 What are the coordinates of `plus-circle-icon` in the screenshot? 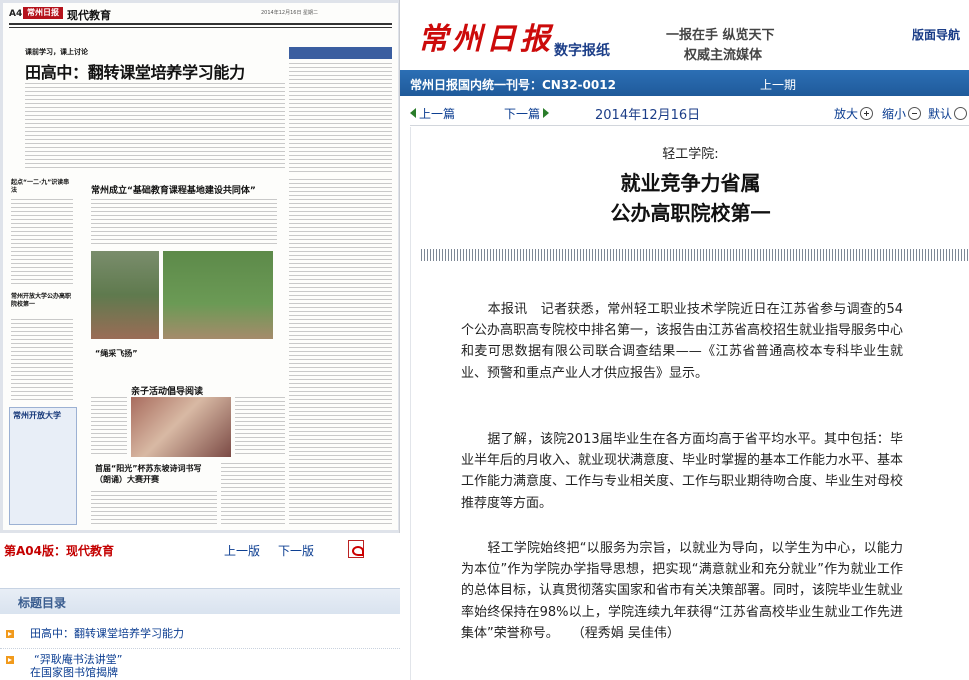 It's located at (867, 113).